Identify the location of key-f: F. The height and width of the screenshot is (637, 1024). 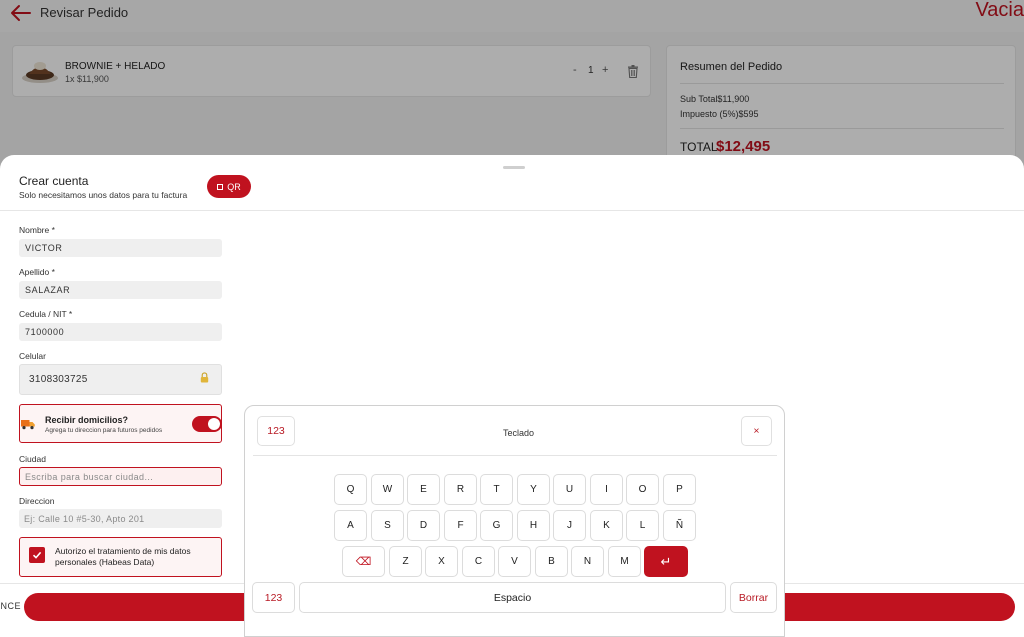
(460, 525).